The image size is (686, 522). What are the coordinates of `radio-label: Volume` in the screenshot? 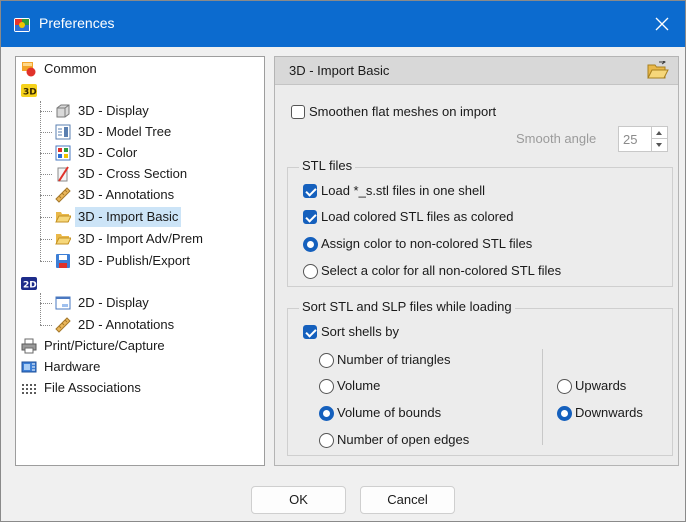 It's located at (359, 385).